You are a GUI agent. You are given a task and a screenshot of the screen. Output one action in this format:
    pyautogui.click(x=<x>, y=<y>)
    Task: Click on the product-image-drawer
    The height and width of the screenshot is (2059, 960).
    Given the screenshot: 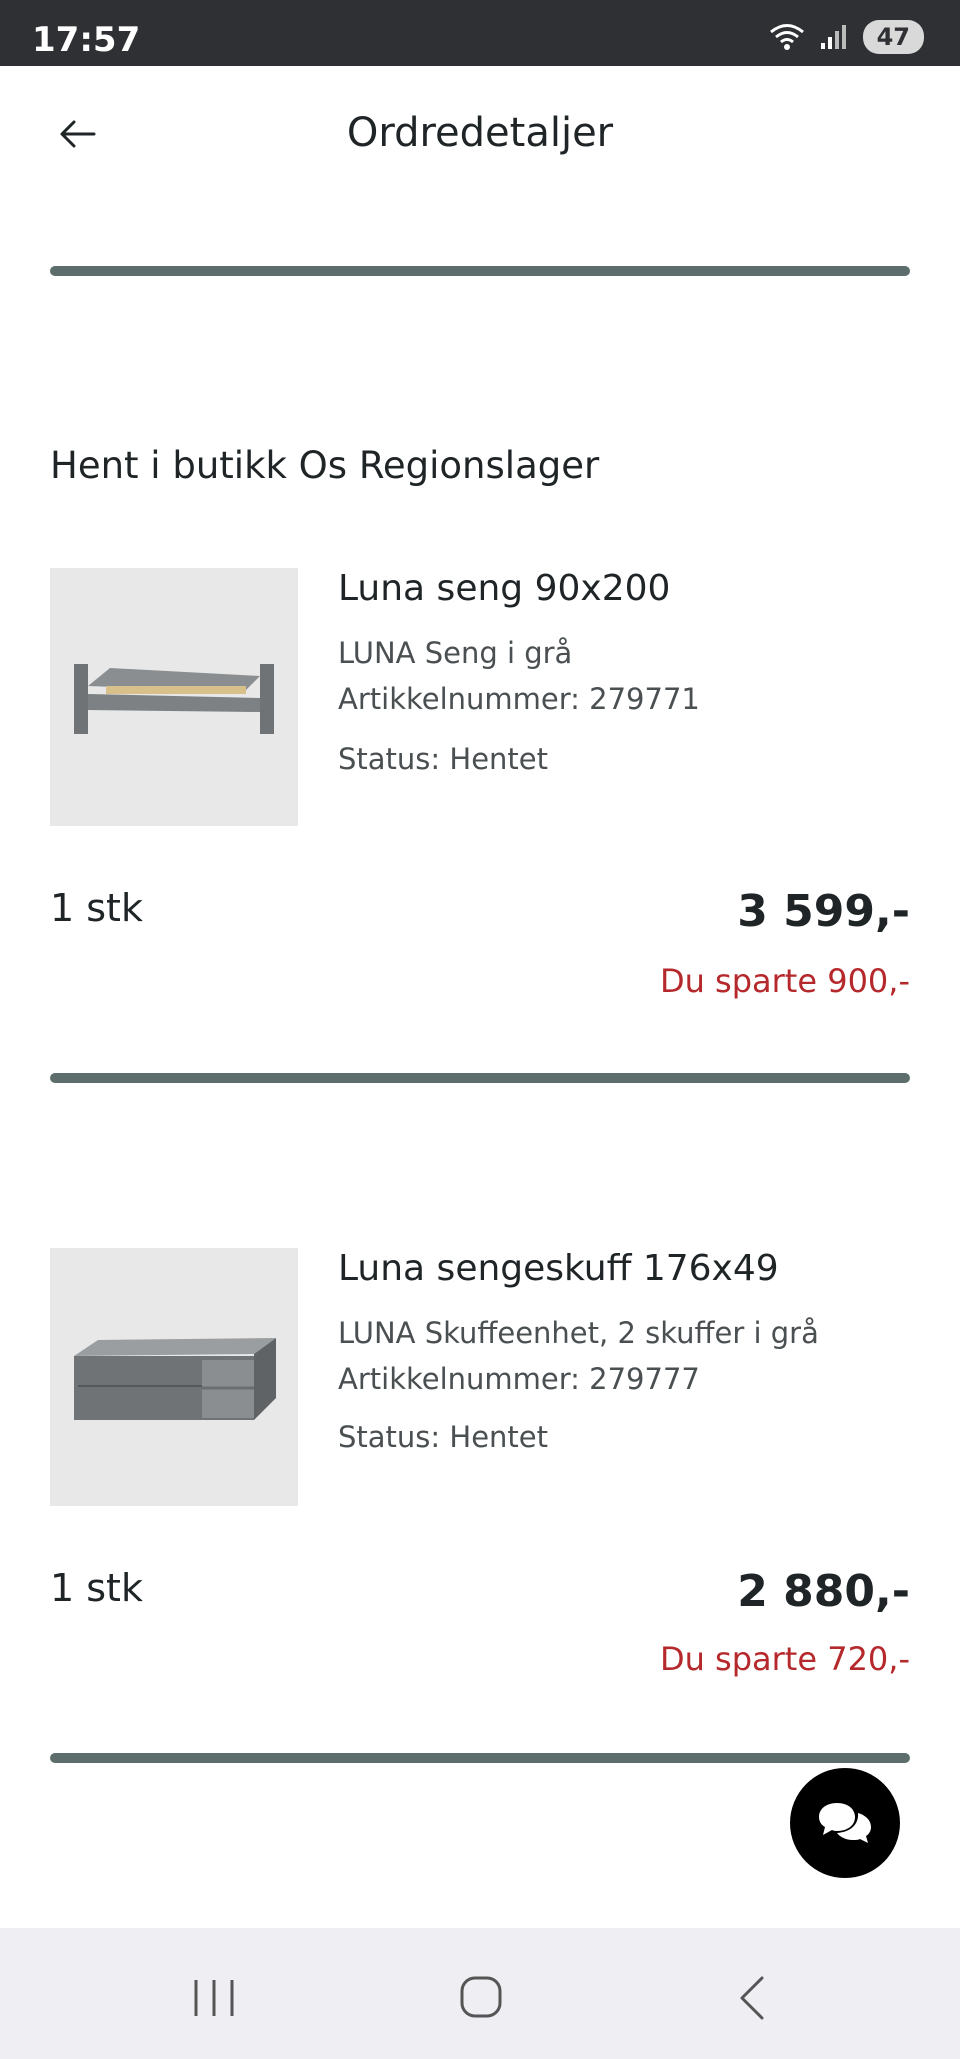 What is the action you would take?
    pyautogui.click(x=174, y=1377)
    